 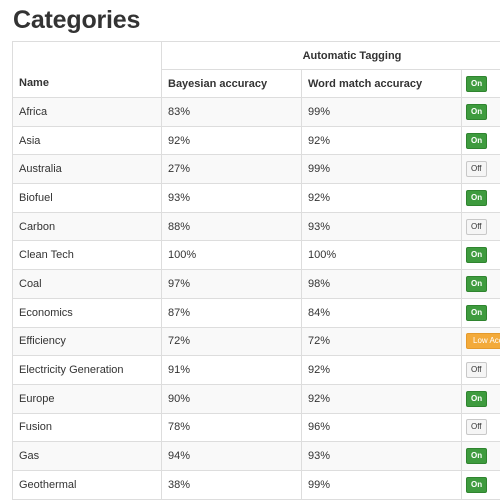 I want to click on table-row: Fusion 78% 96% Off, so click(x=256, y=428).